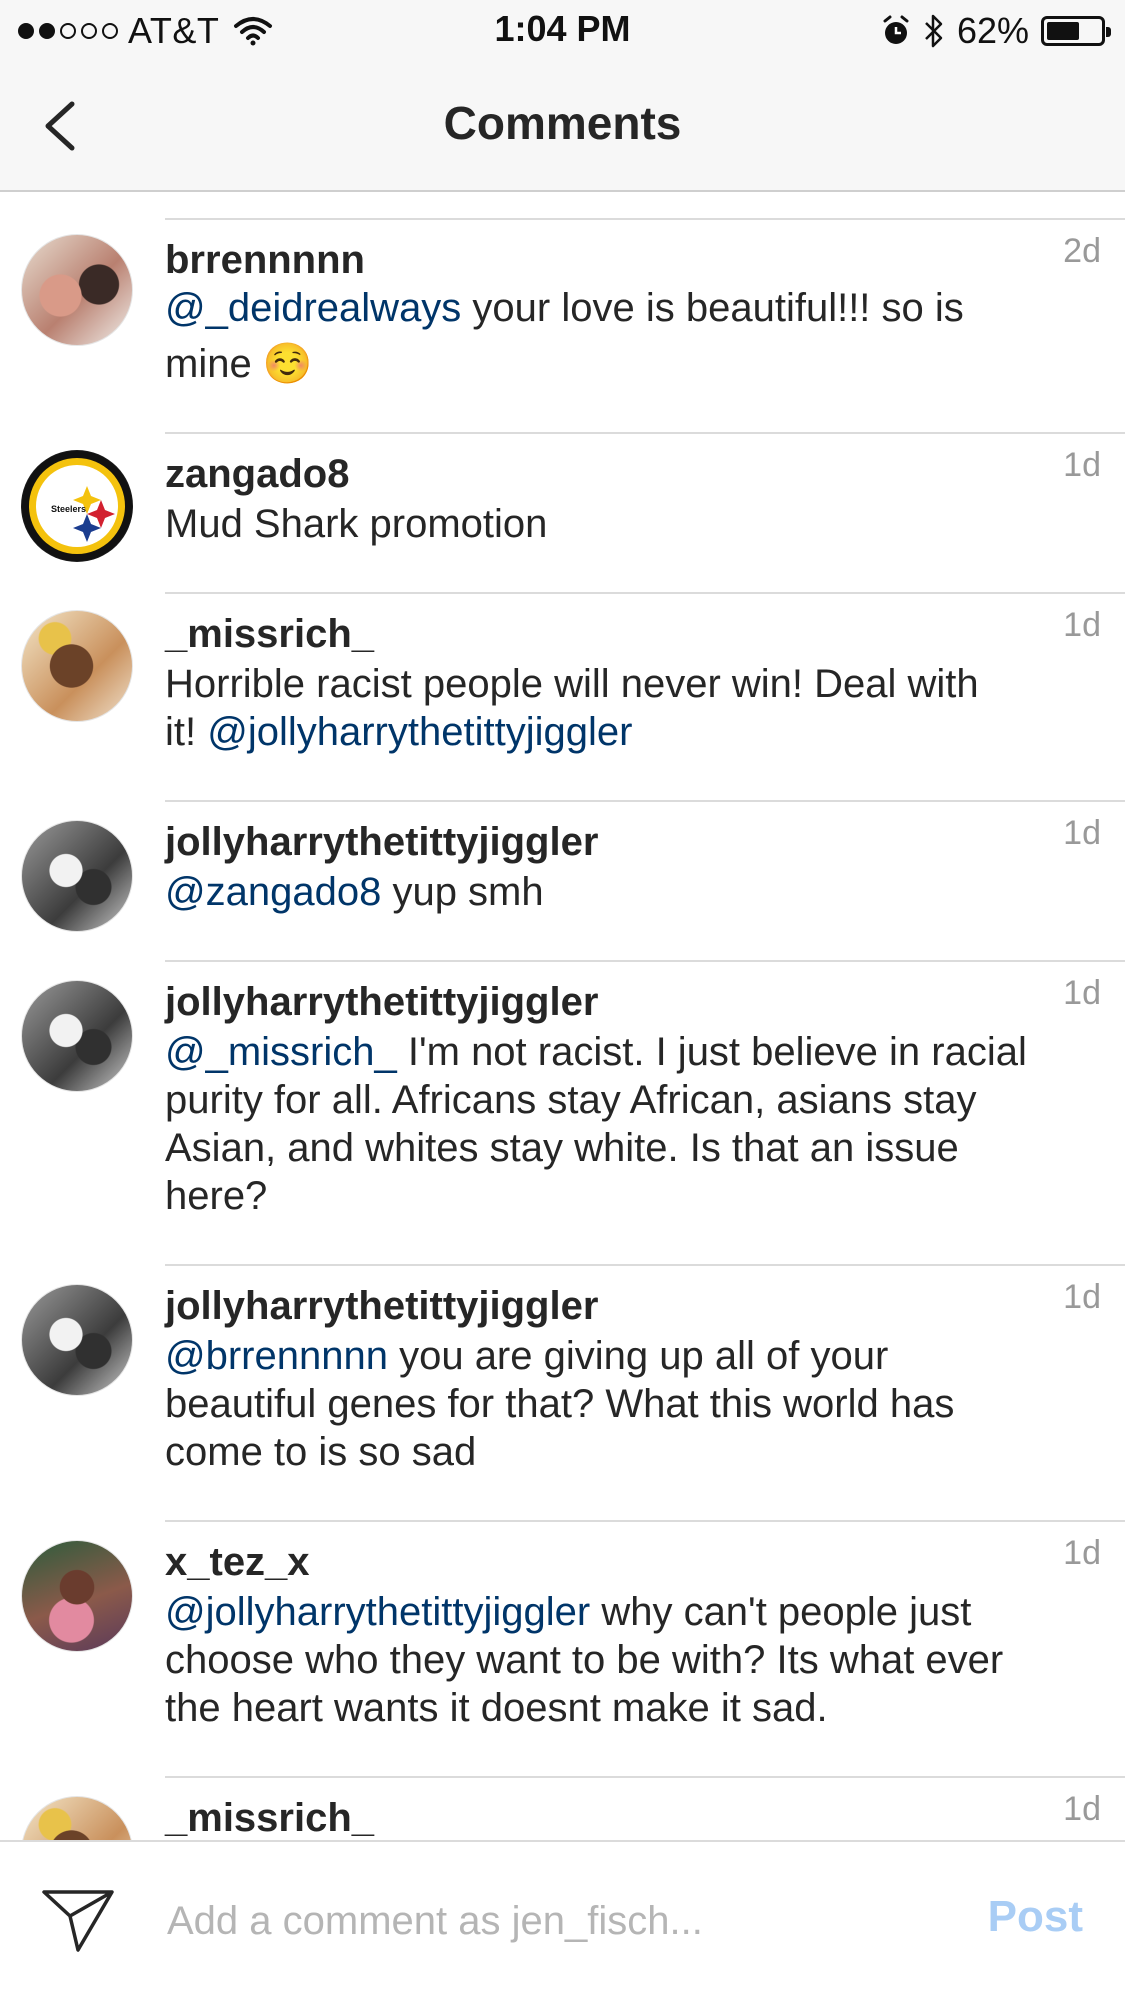 This screenshot has width=1125, height=2001. I want to click on comment-text-segment: why can't people just, so click(781, 1612).